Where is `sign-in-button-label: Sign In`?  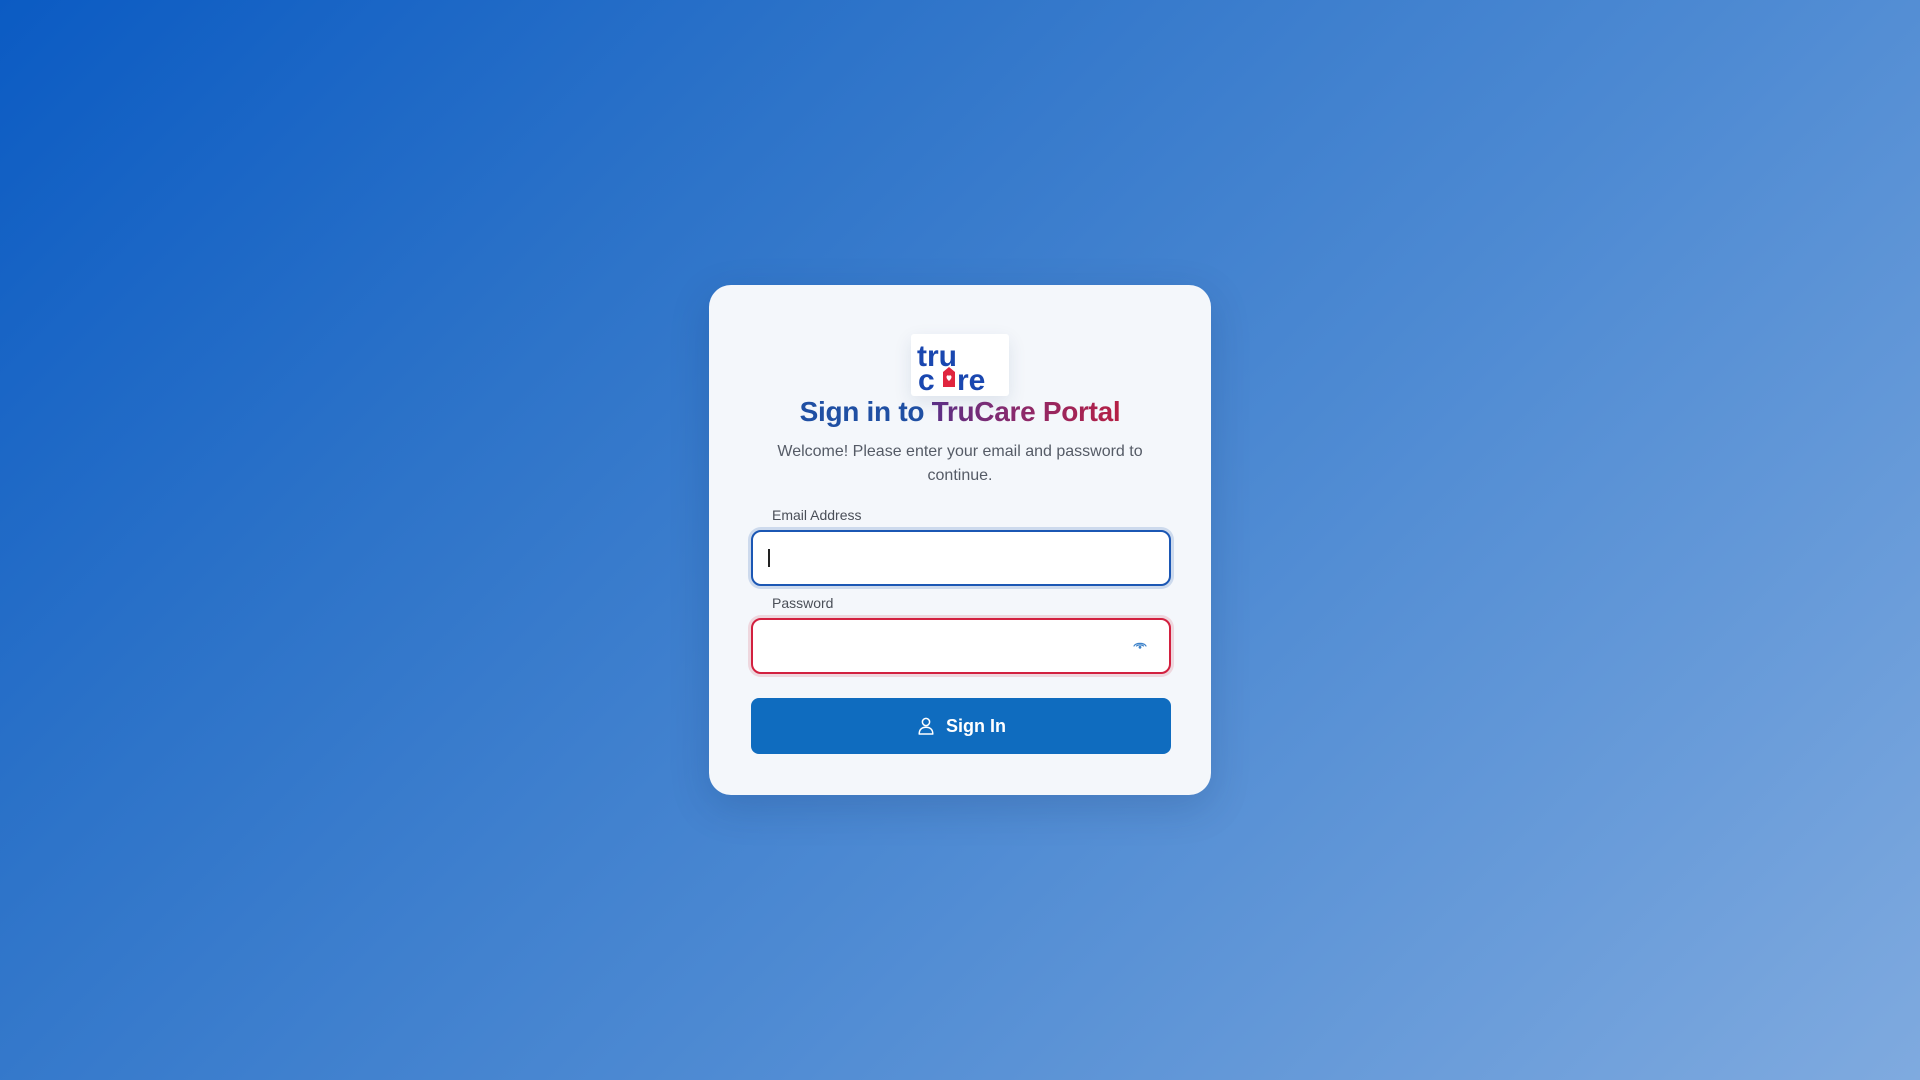
sign-in-button-label: Sign In is located at coordinates (976, 725).